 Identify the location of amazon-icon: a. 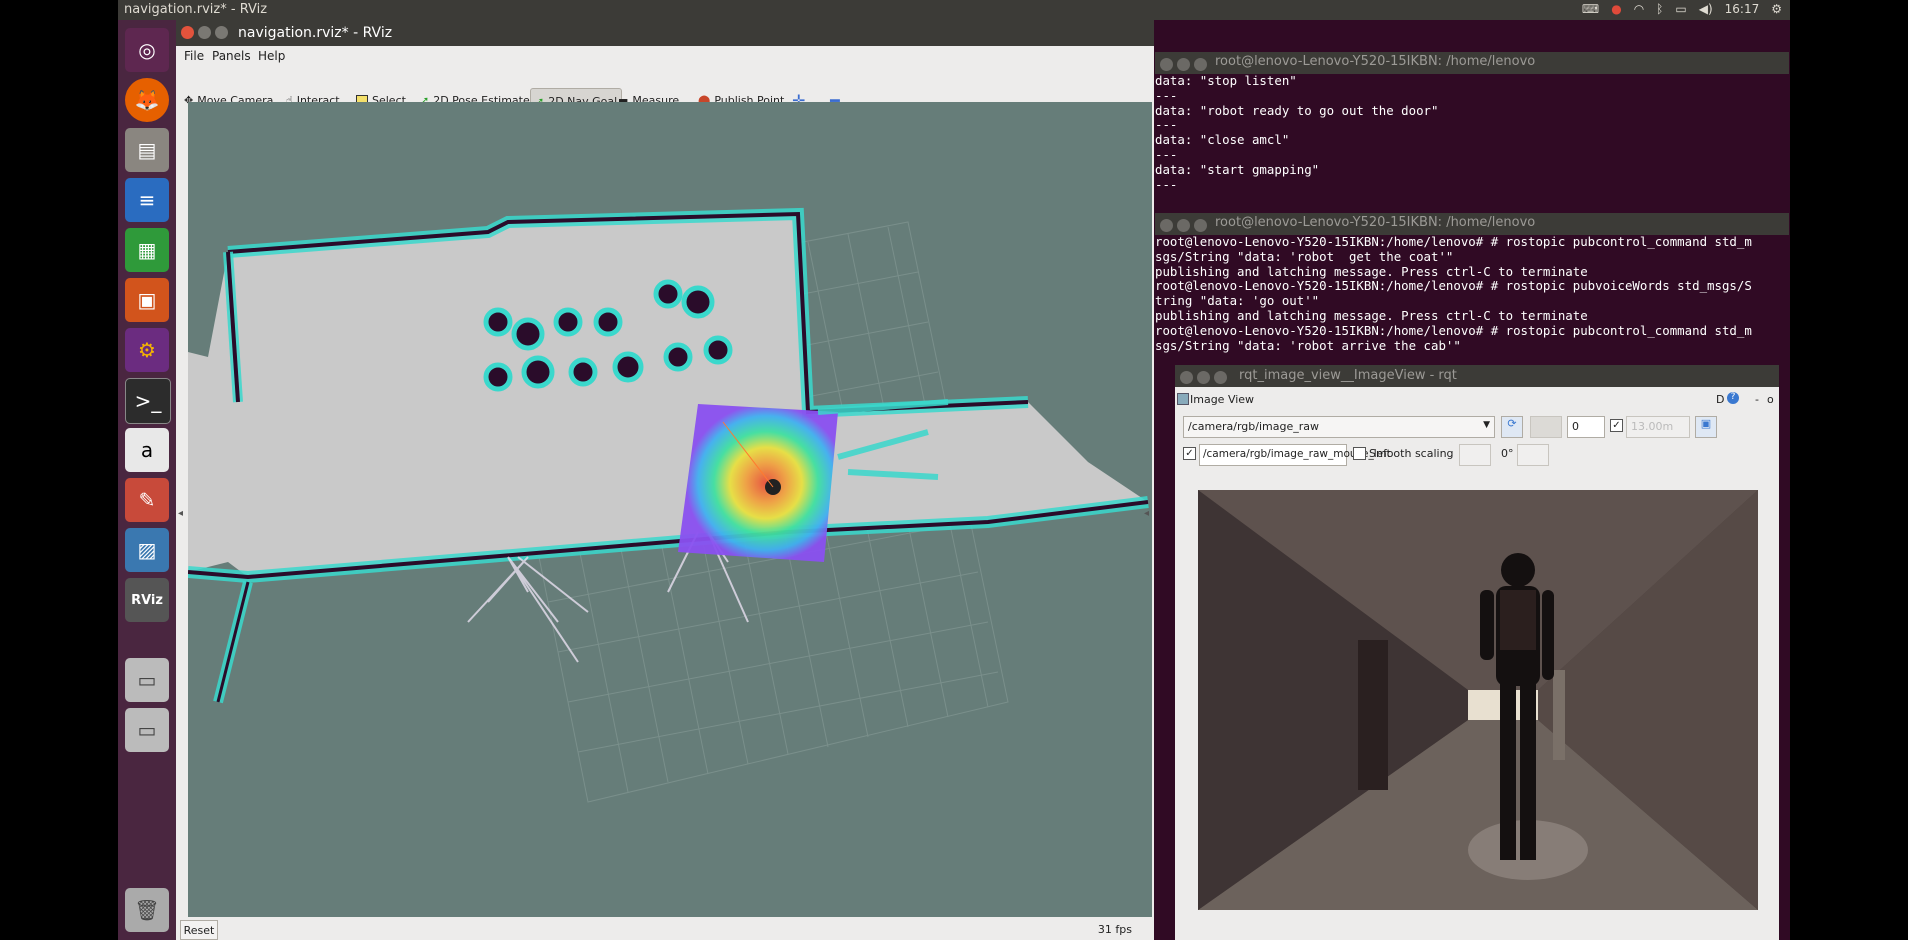
(147, 450).